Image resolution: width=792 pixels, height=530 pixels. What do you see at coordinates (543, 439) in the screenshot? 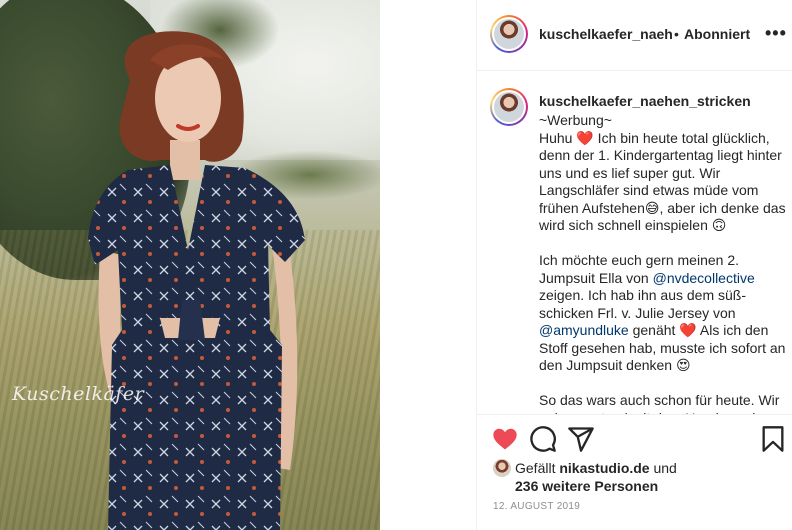
I see `comment-icon` at bounding box center [543, 439].